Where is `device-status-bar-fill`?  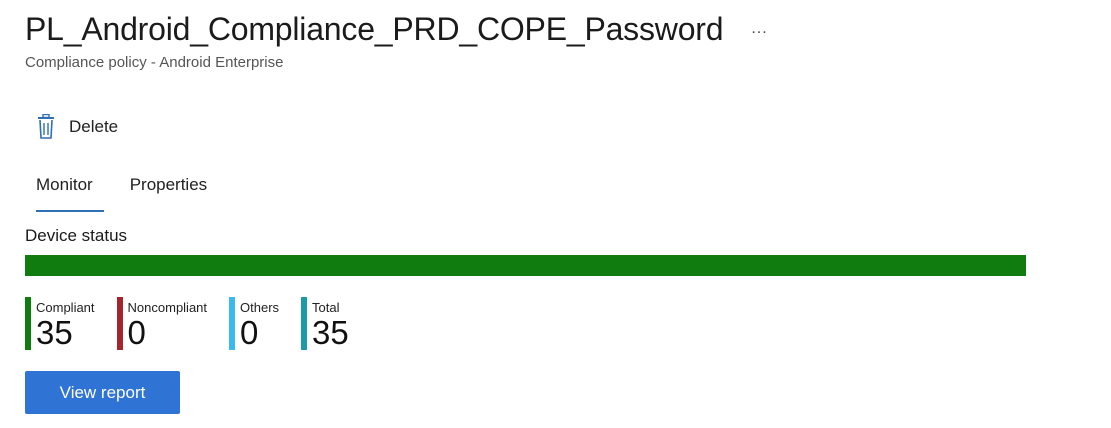 device-status-bar-fill is located at coordinates (525, 265).